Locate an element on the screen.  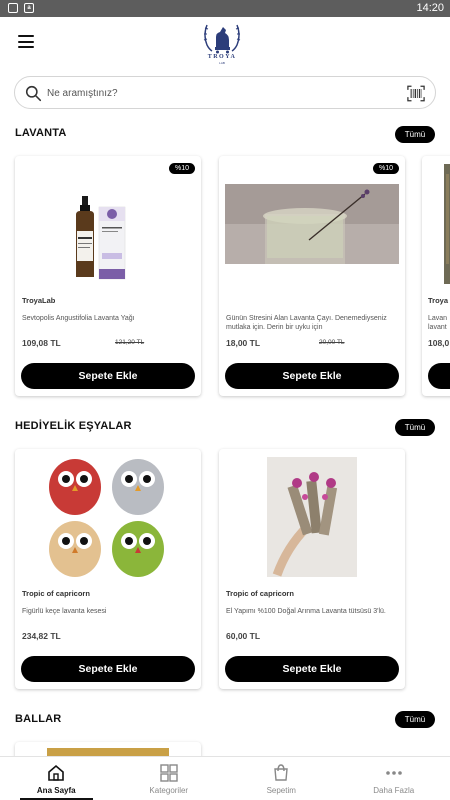
lavender-tea-image is located at coordinates (312, 224).